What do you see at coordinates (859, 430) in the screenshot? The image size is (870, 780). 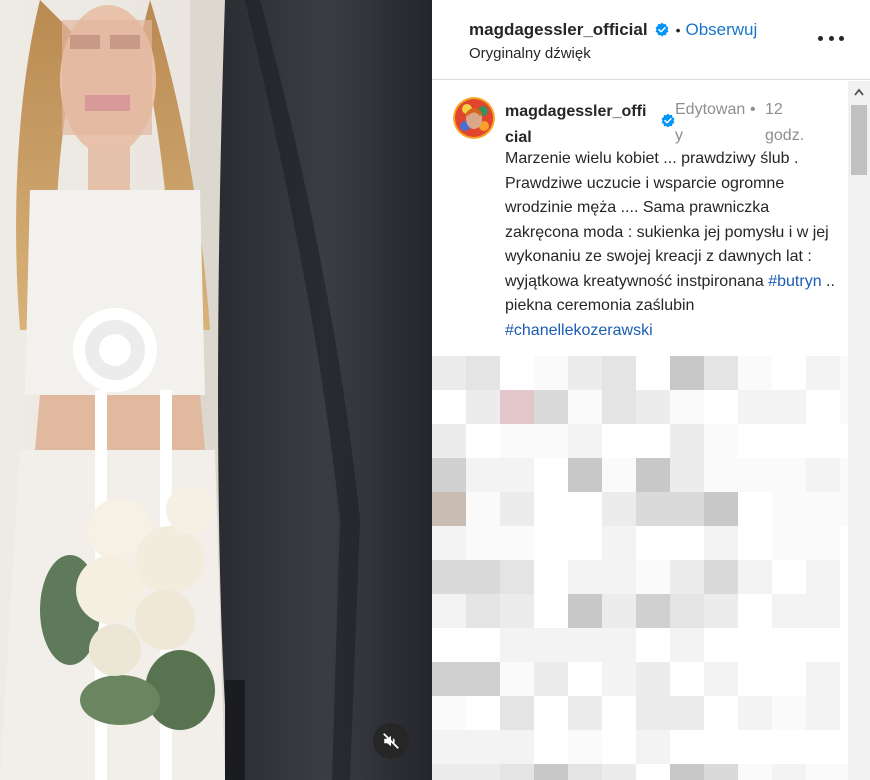 I see `scrollbar` at bounding box center [859, 430].